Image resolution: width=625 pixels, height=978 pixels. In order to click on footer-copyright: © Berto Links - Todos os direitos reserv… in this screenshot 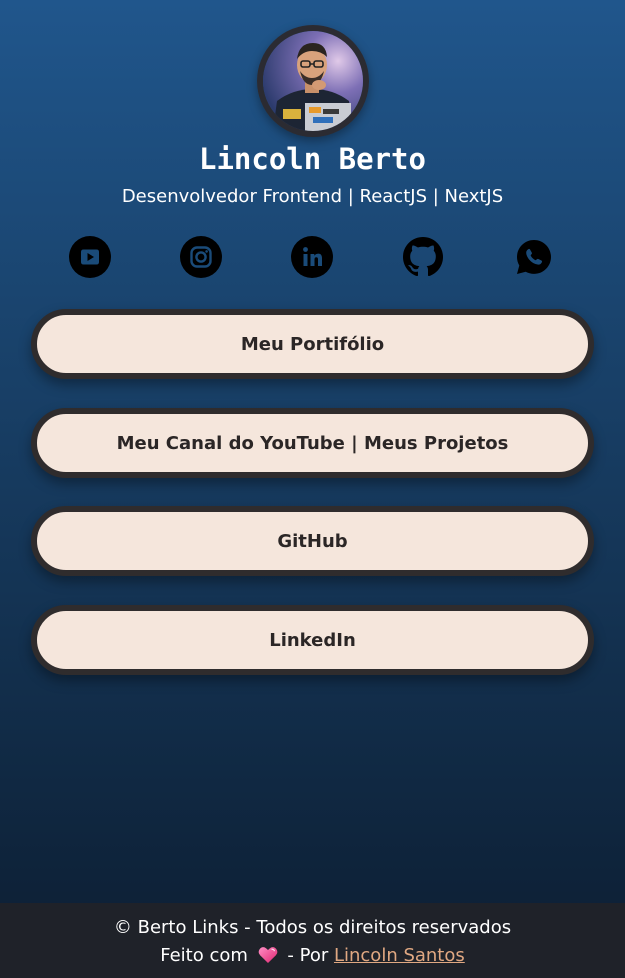, I will do `click(312, 927)`.